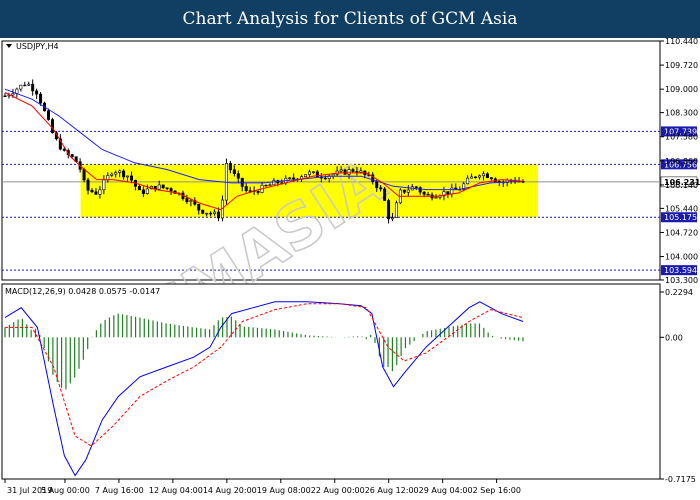  Describe the element at coordinates (681, 185) in the screenshot. I see `price-tick-label: 106.140` at that location.